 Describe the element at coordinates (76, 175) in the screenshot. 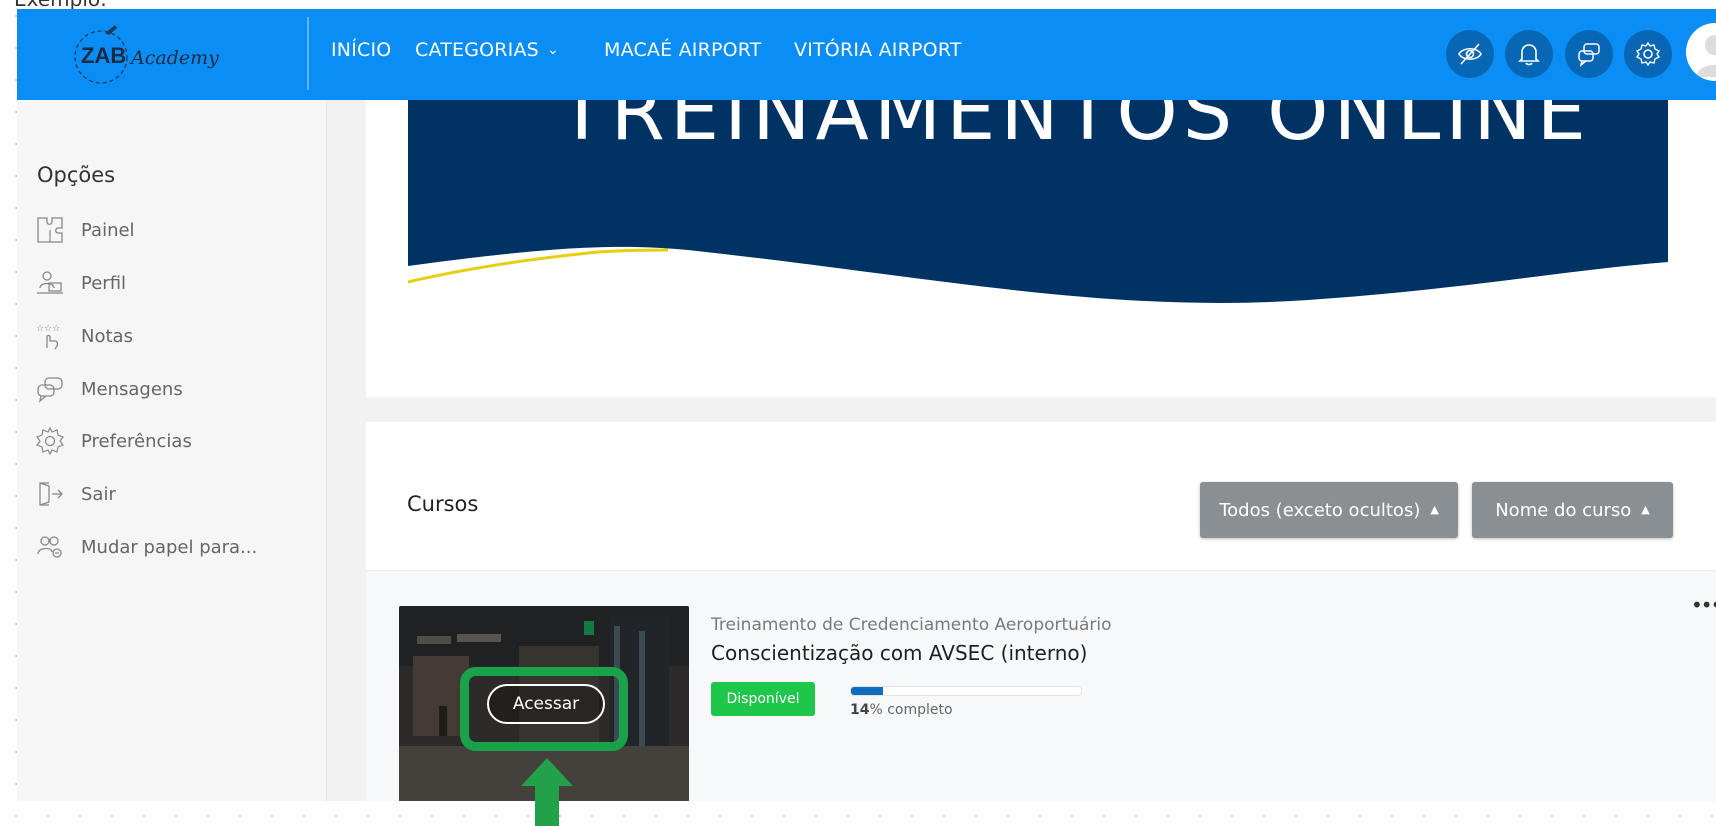

I see `sidebar-title: Opções` at that location.